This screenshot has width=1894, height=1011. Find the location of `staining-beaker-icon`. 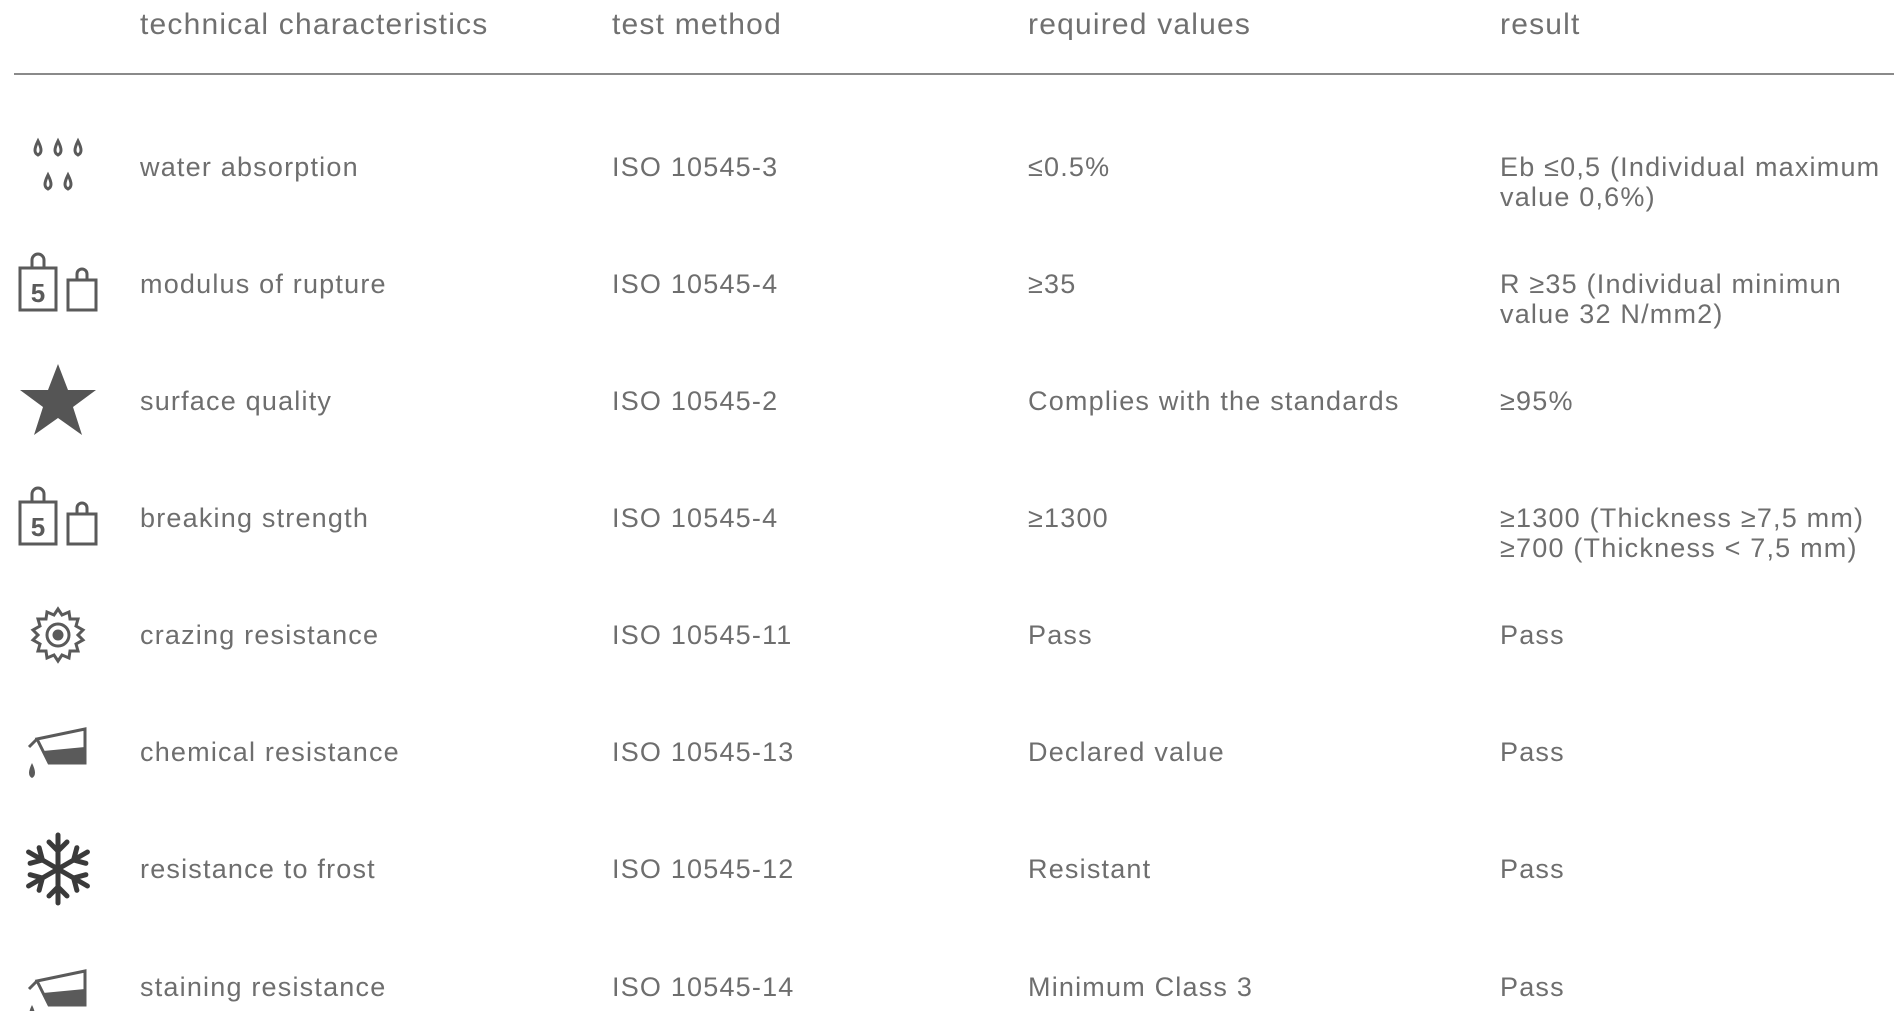

staining-beaker-icon is located at coordinates (58, 988).